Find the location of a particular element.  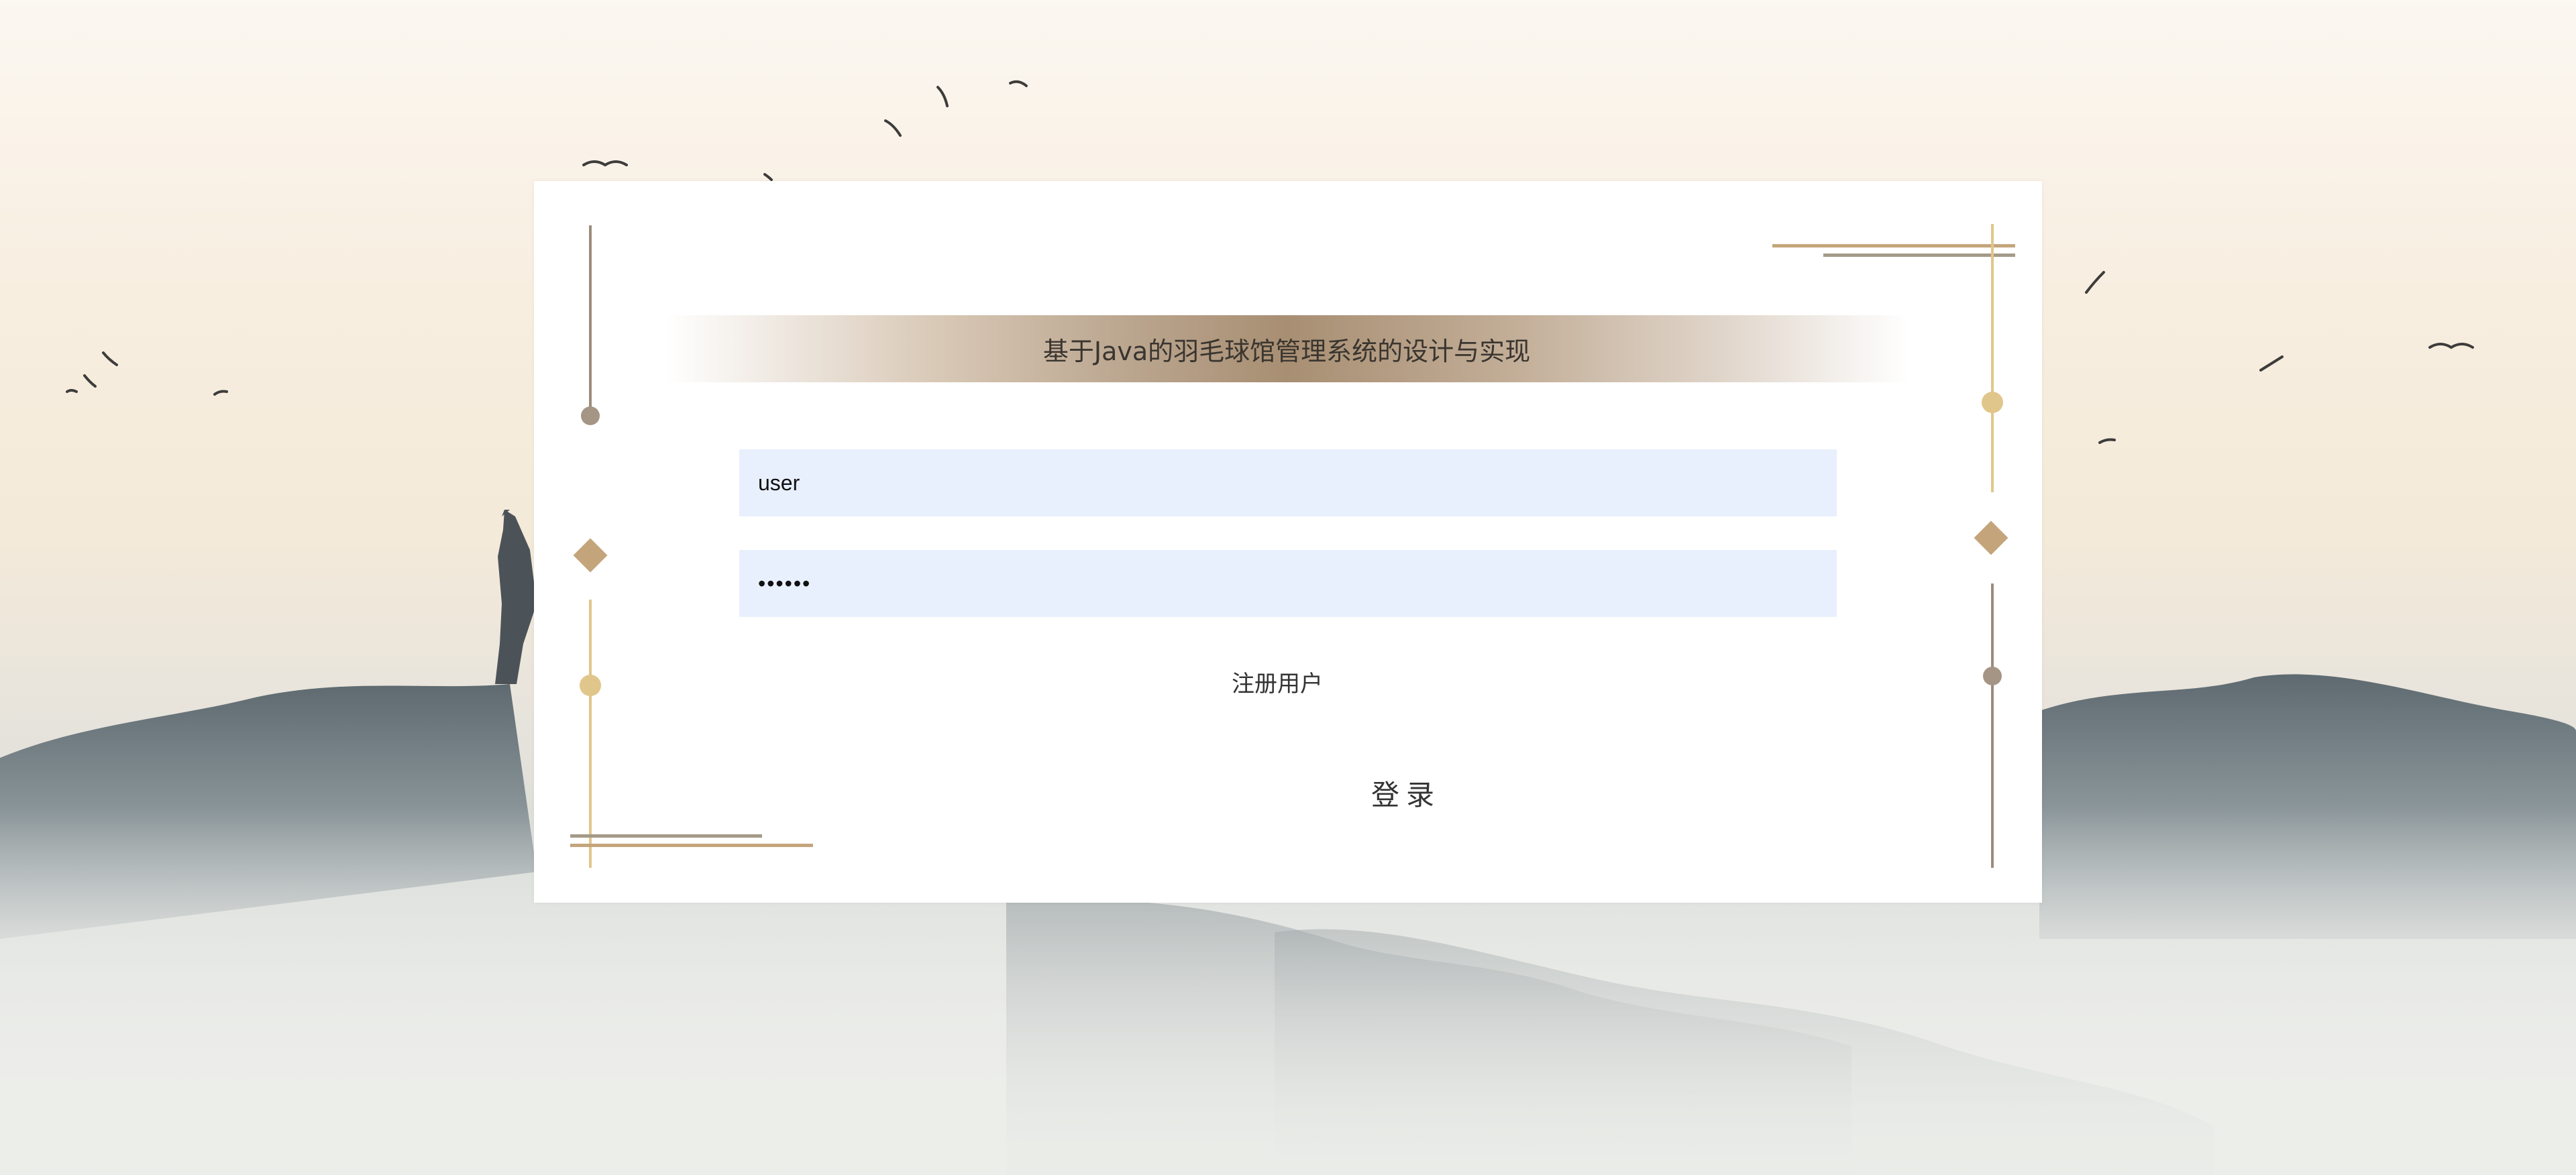

left-vertical-line-top is located at coordinates (590, 322).